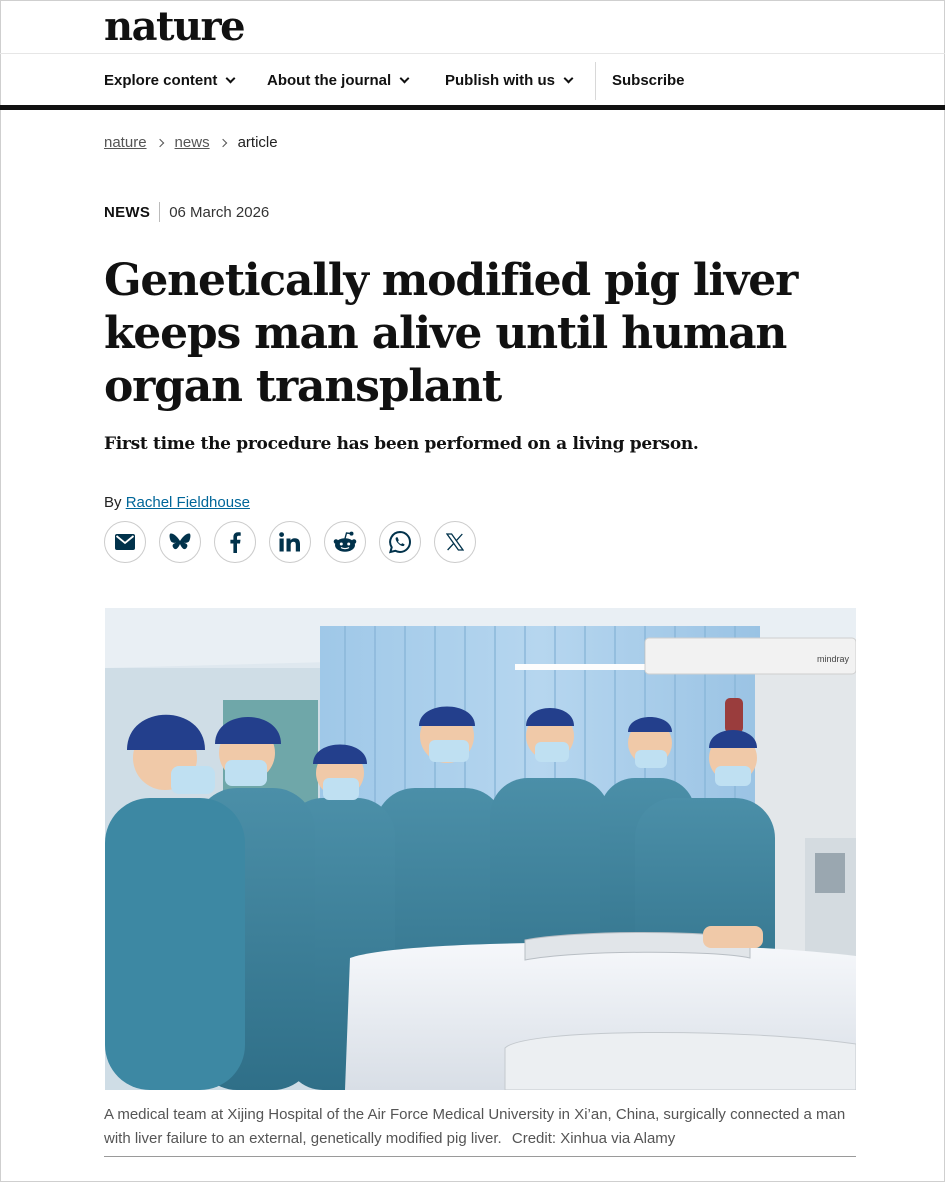 The height and width of the screenshot is (1182, 945). What do you see at coordinates (161, 80) in the screenshot?
I see `nav-explore-label: Explore content` at bounding box center [161, 80].